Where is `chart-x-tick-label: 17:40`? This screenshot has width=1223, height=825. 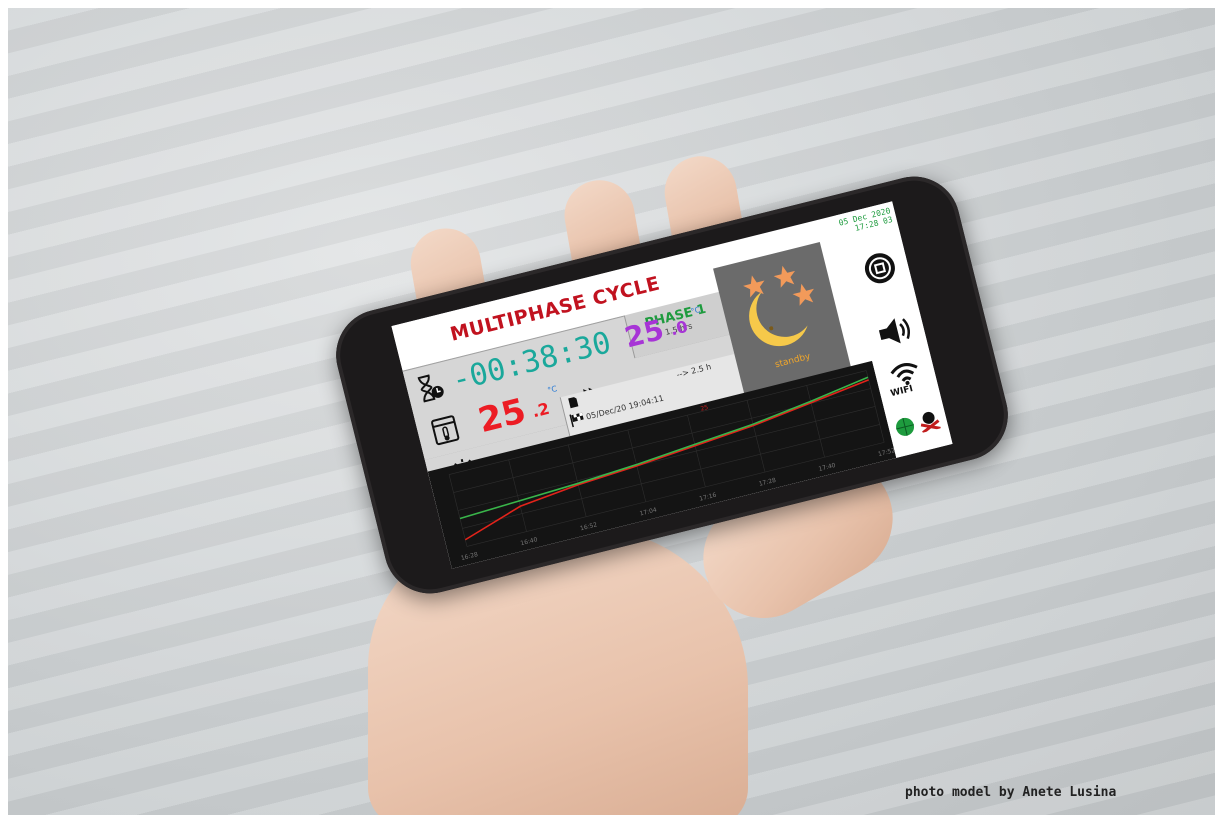 chart-x-tick-label: 17:40 is located at coordinates (827, 467).